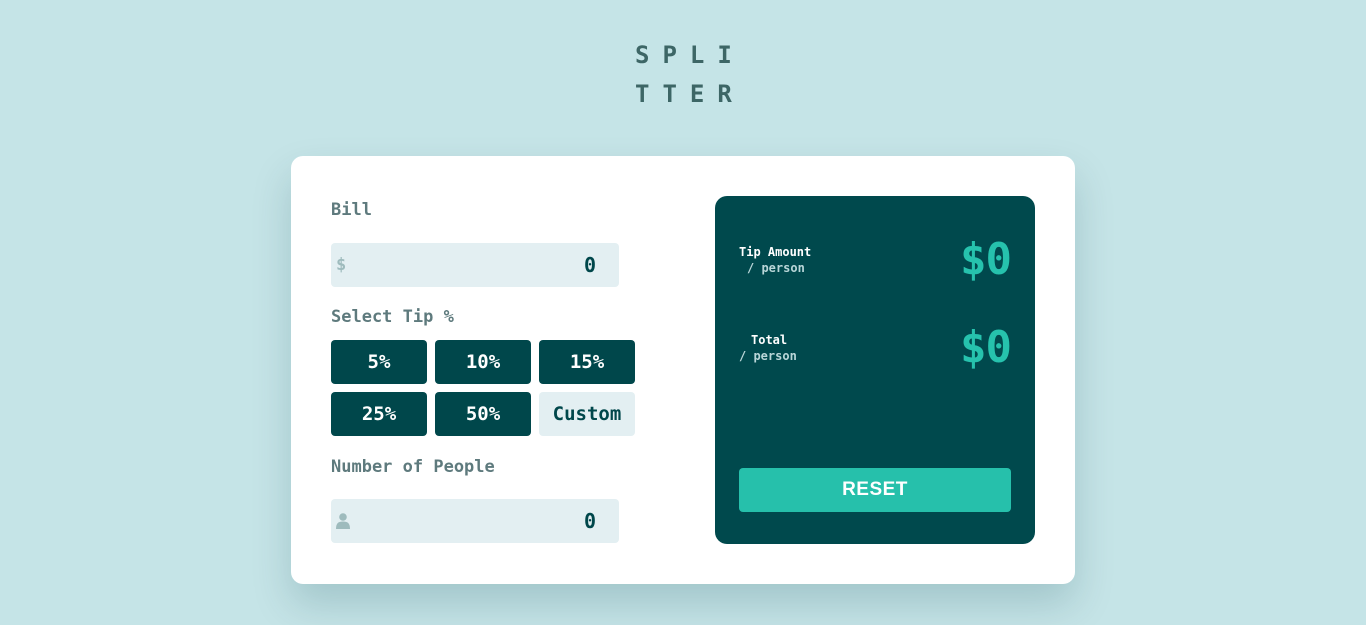  What do you see at coordinates (351, 210) in the screenshot?
I see `bill-label: Bill` at bounding box center [351, 210].